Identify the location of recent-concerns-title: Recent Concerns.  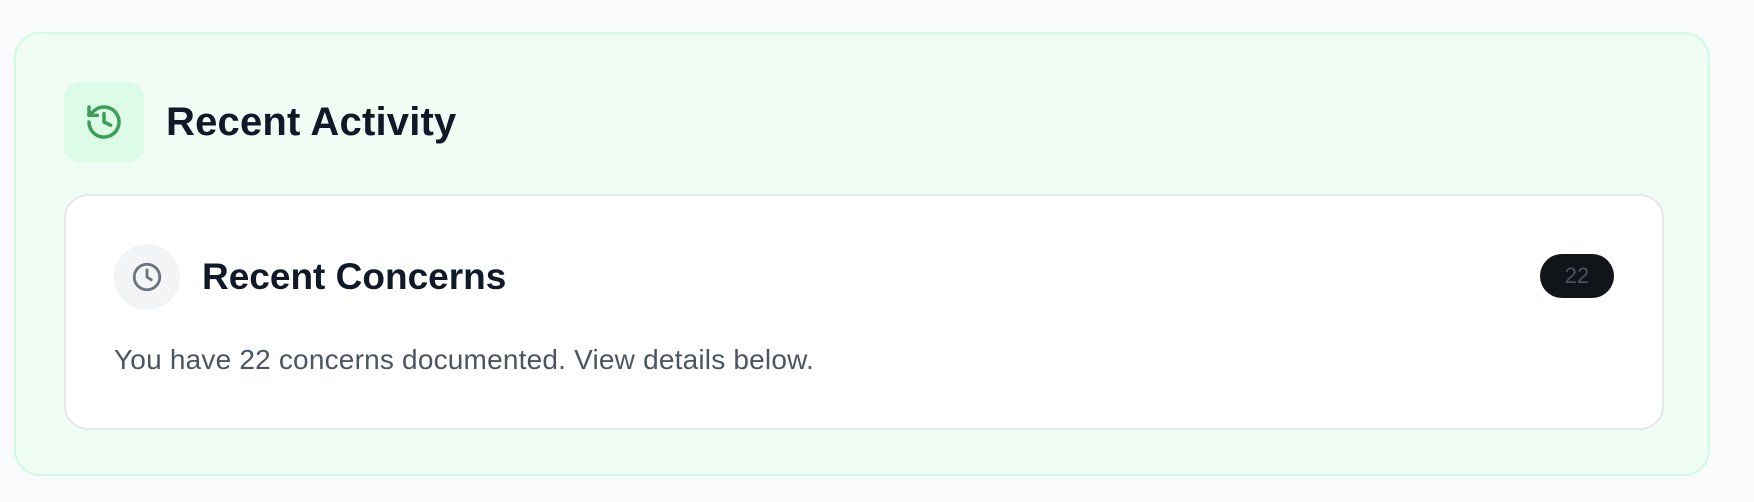
(354, 276).